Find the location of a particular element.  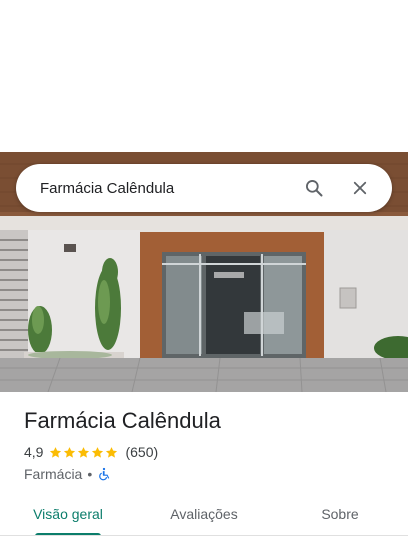

search-button is located at coordinates (314, 188).